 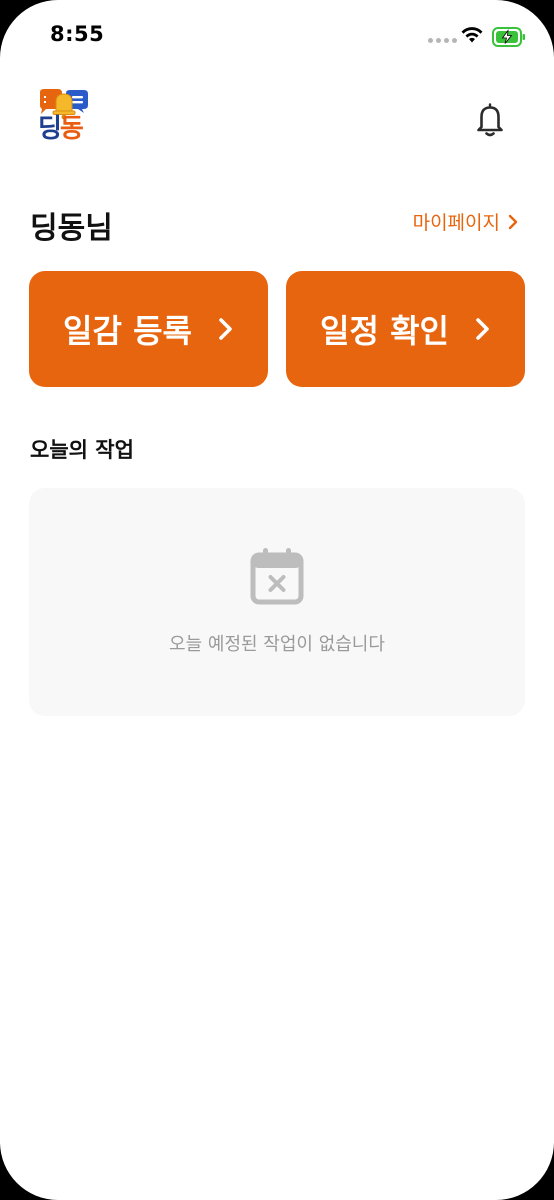 What do you see at coordinates (277, 644) in the screenshot?
I see `empty-tasks-message: 오늘 예정된 작업이 없습니다` at bounding box center [277, 644].